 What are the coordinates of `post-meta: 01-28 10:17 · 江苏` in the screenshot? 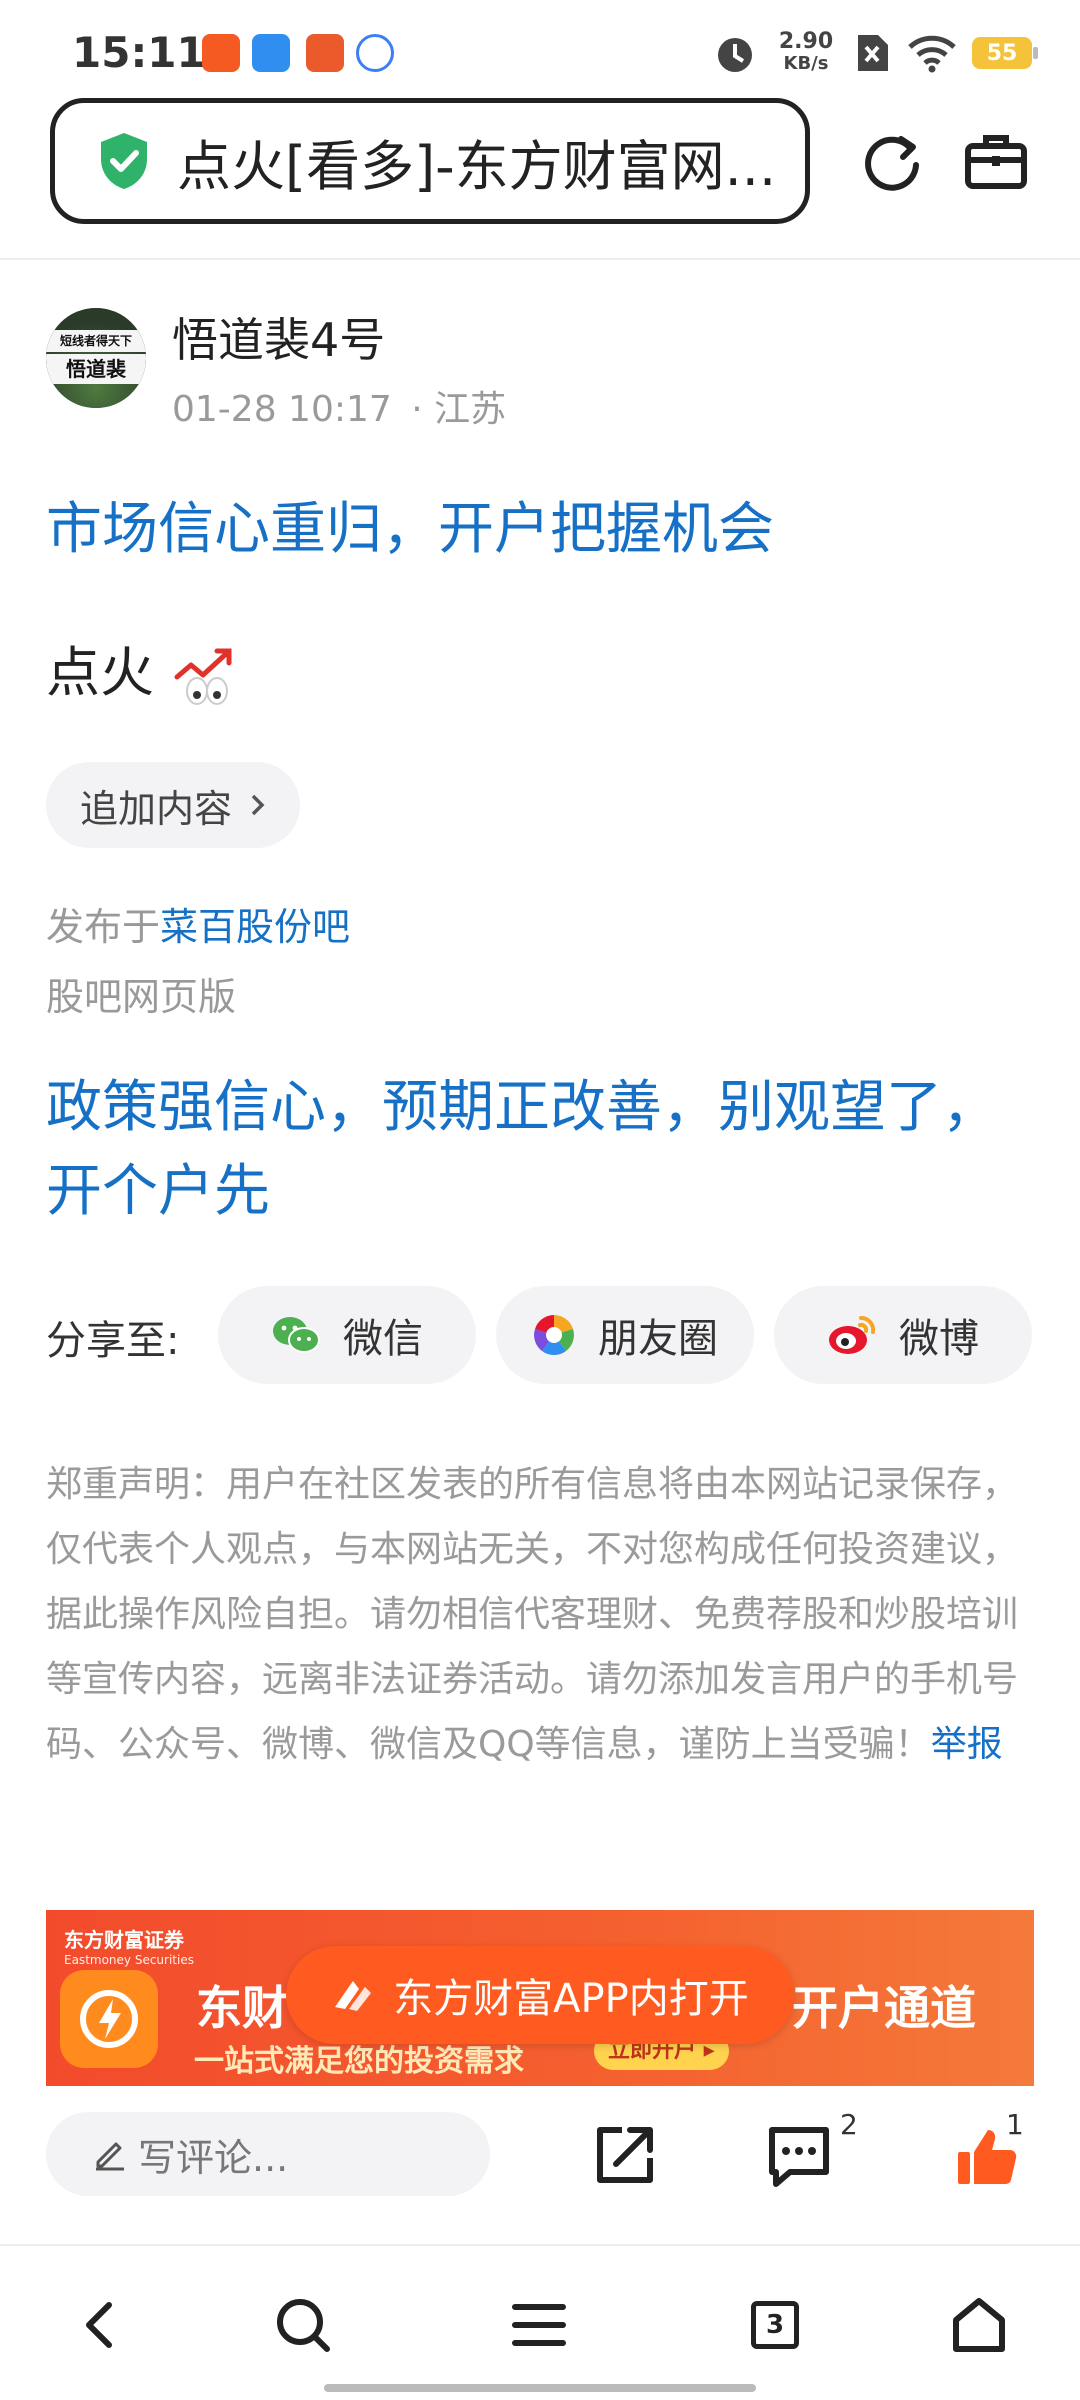 It's located at (339, 406).